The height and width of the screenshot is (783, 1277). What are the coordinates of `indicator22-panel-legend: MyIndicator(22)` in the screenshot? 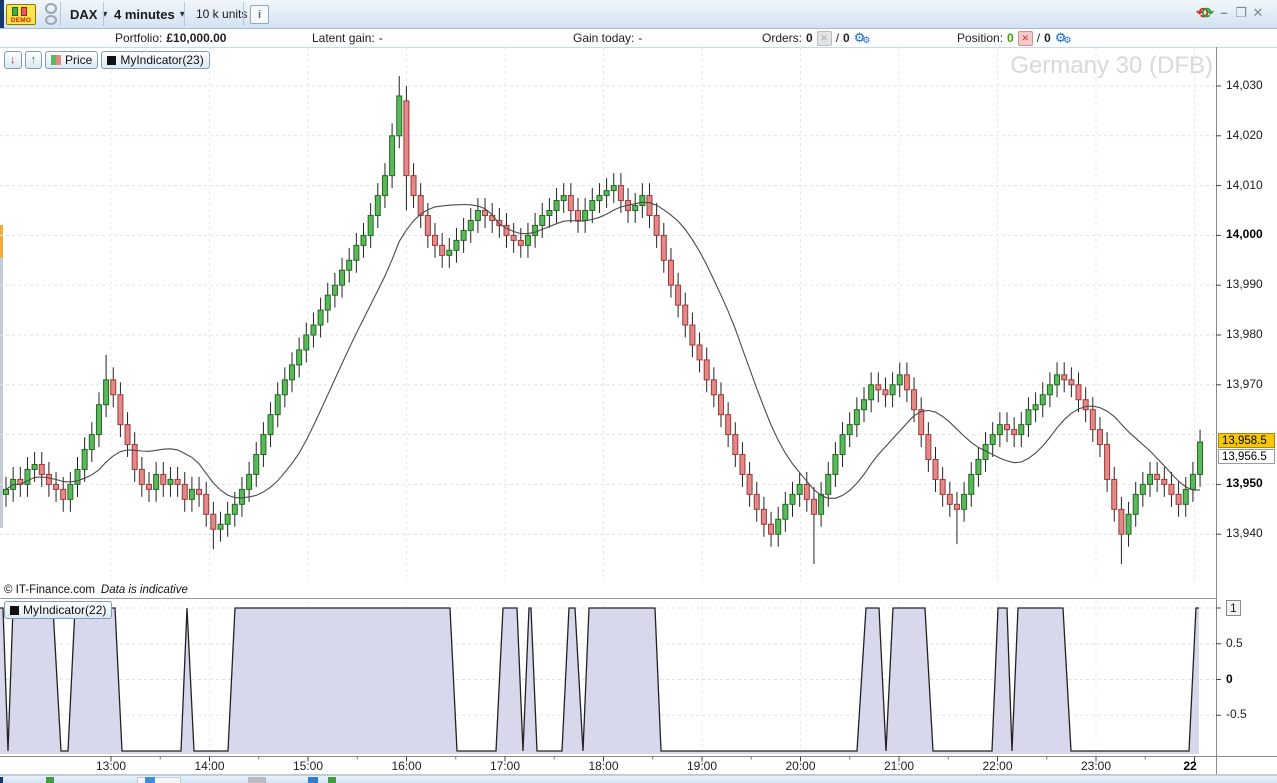 It's located at (58, 610).